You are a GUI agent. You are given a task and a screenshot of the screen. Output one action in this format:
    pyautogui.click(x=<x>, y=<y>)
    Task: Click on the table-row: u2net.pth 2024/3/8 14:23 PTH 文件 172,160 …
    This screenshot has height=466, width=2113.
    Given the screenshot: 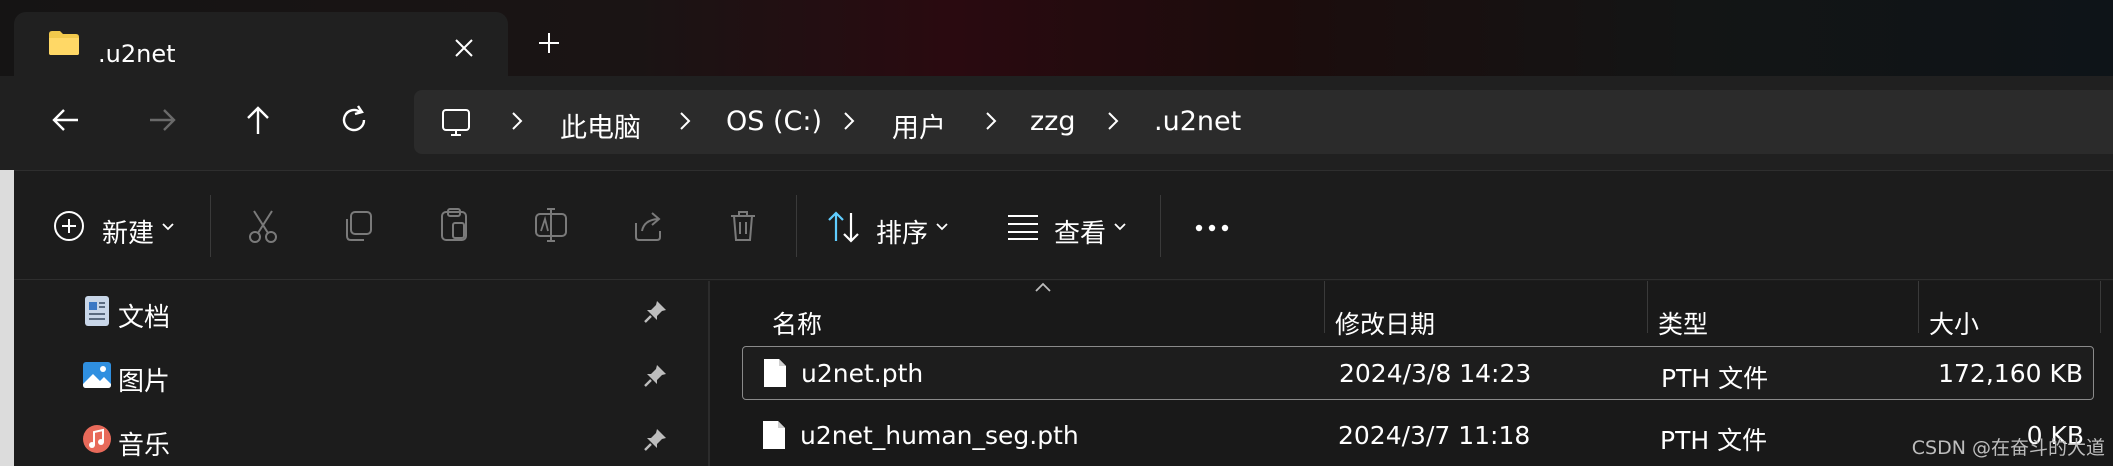 What is the action you would take?
    pyautogui.click(x=1418, y=373)
    